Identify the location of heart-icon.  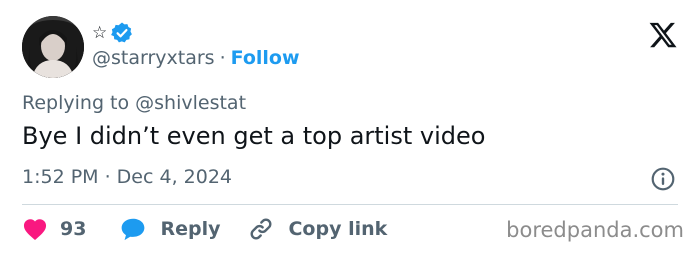
(35, 230).